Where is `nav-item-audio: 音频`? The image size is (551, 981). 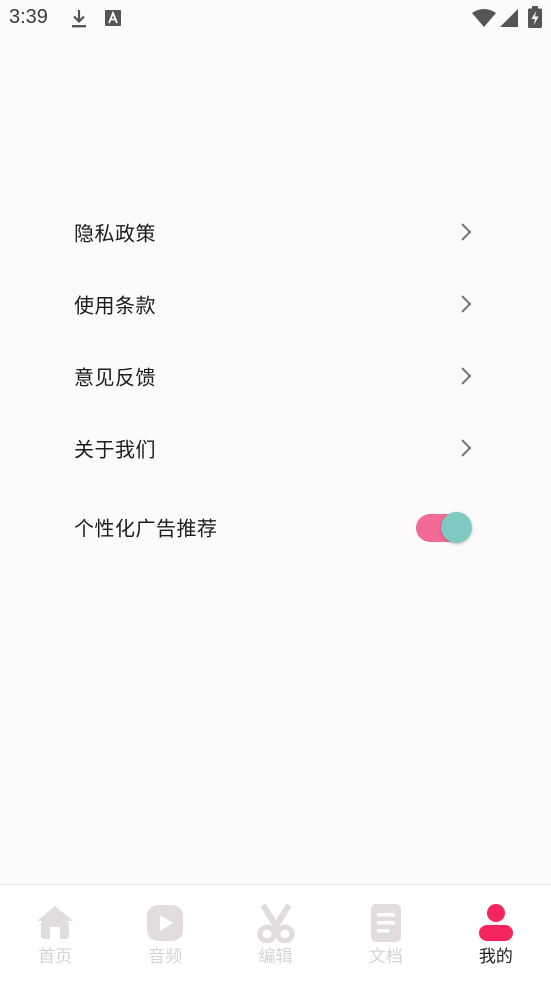
nav-item-audio: 音频 is located at coordinates (165, 933).